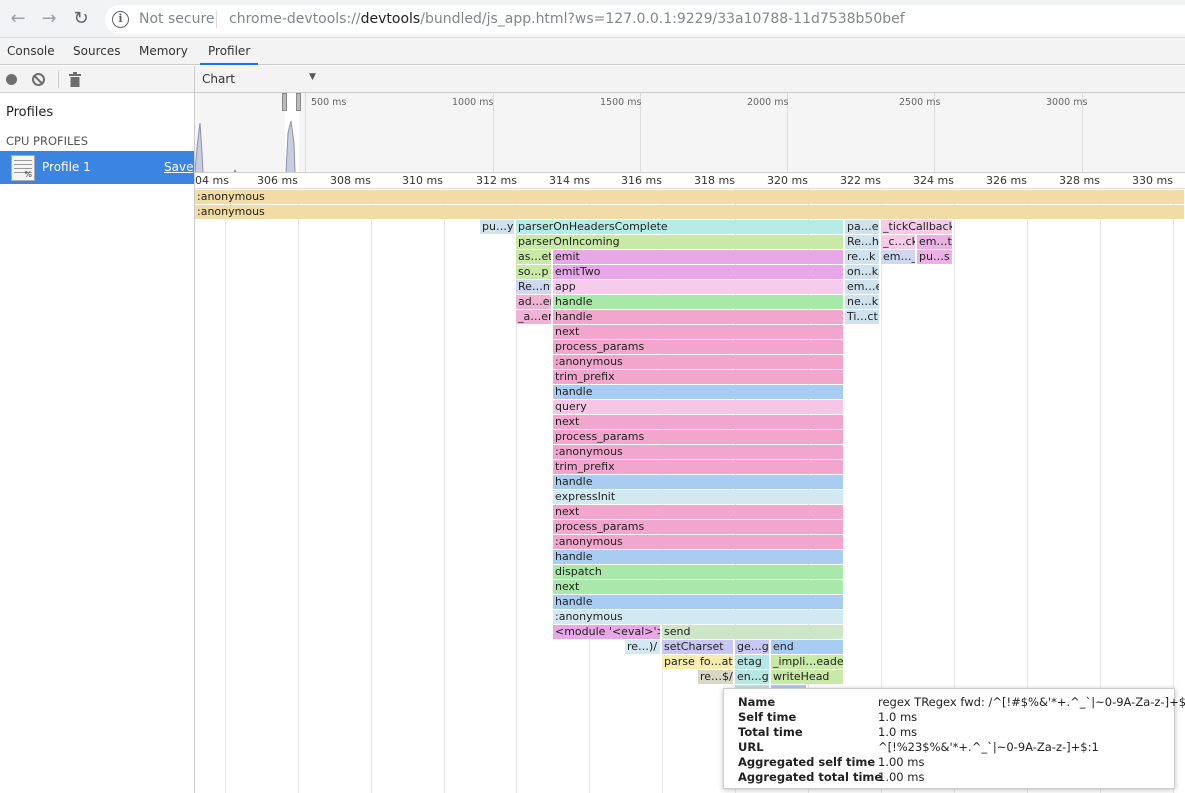 This screenshot has width=1185, height=793. Describe the element at coordinates (898, 242) in the screenshot. I see `flame-bar: _c…ck` at that location.